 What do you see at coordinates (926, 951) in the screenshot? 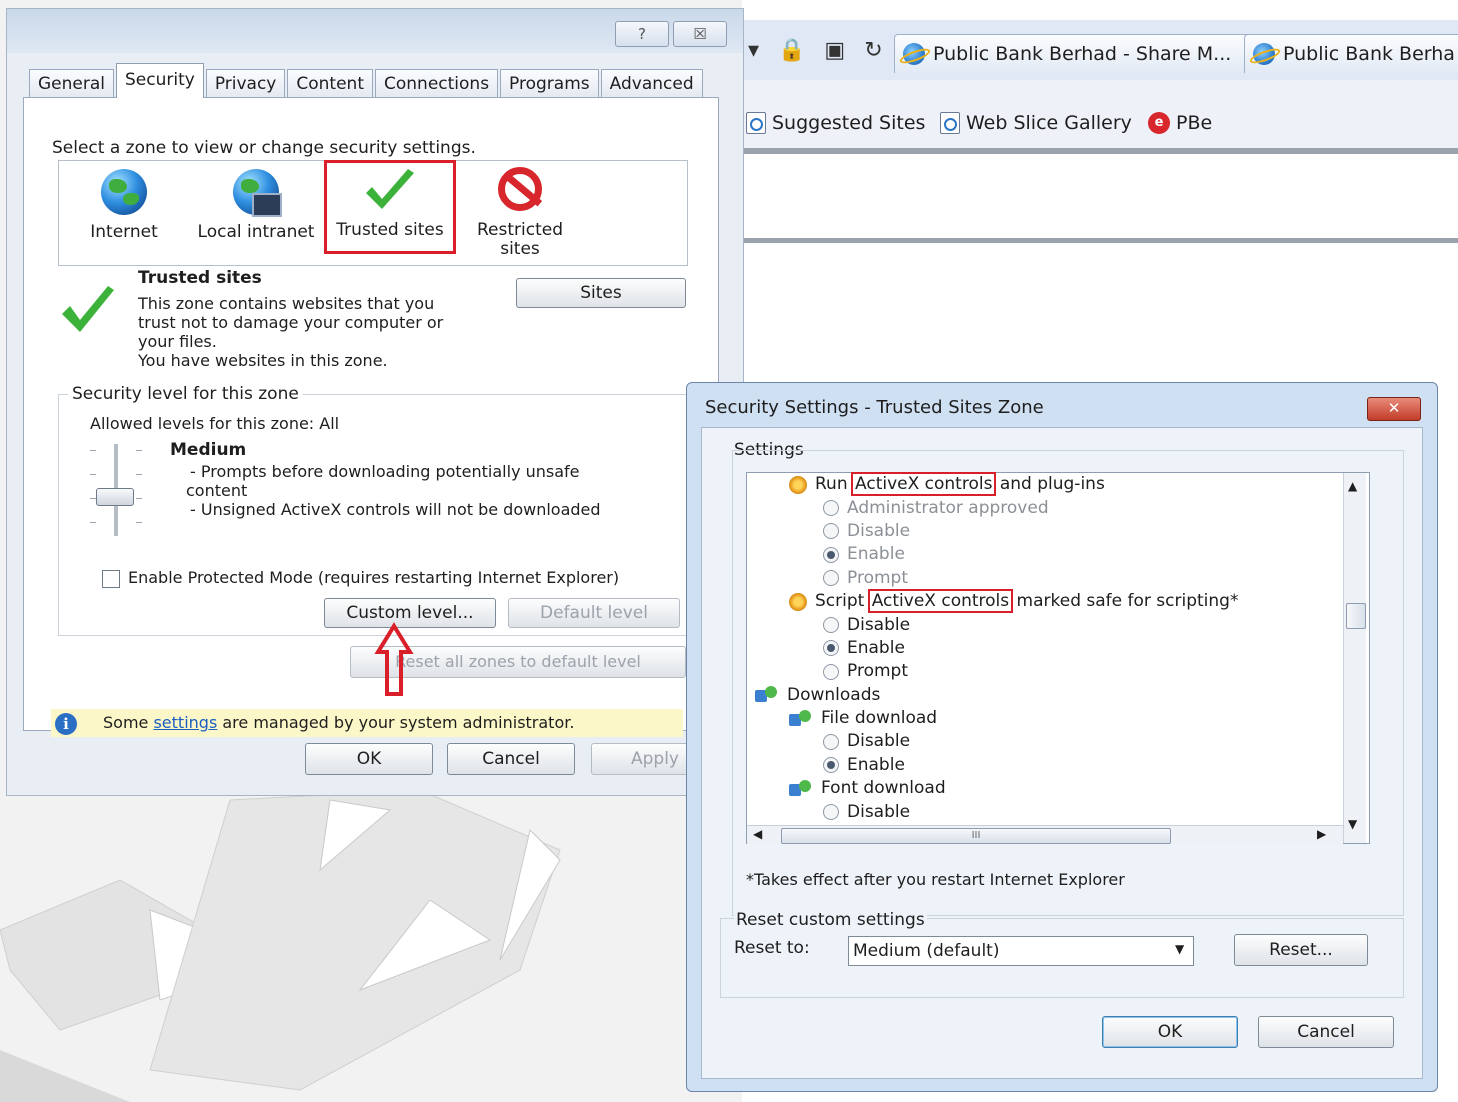
I see `reset-to-value: Medium (default)` at bounding box center [926, 951].